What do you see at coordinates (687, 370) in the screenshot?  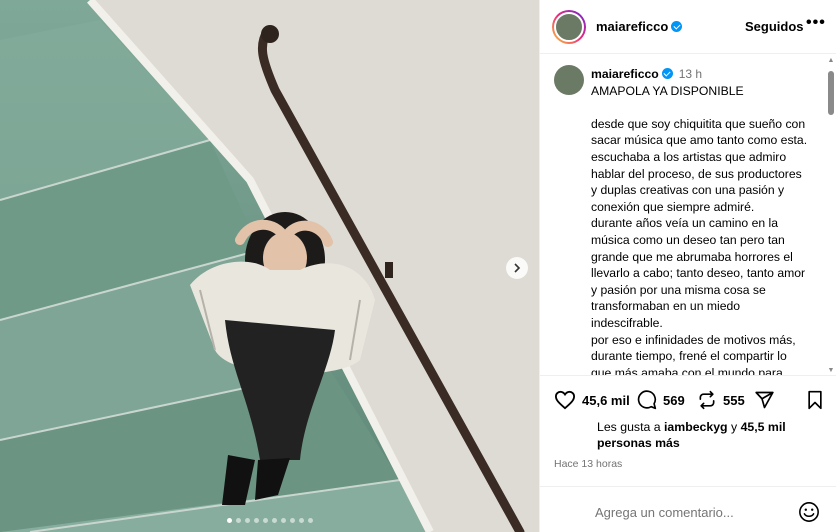 I see `caption-line: que más amaba con el mundo para` at bounding box center [687, 370].